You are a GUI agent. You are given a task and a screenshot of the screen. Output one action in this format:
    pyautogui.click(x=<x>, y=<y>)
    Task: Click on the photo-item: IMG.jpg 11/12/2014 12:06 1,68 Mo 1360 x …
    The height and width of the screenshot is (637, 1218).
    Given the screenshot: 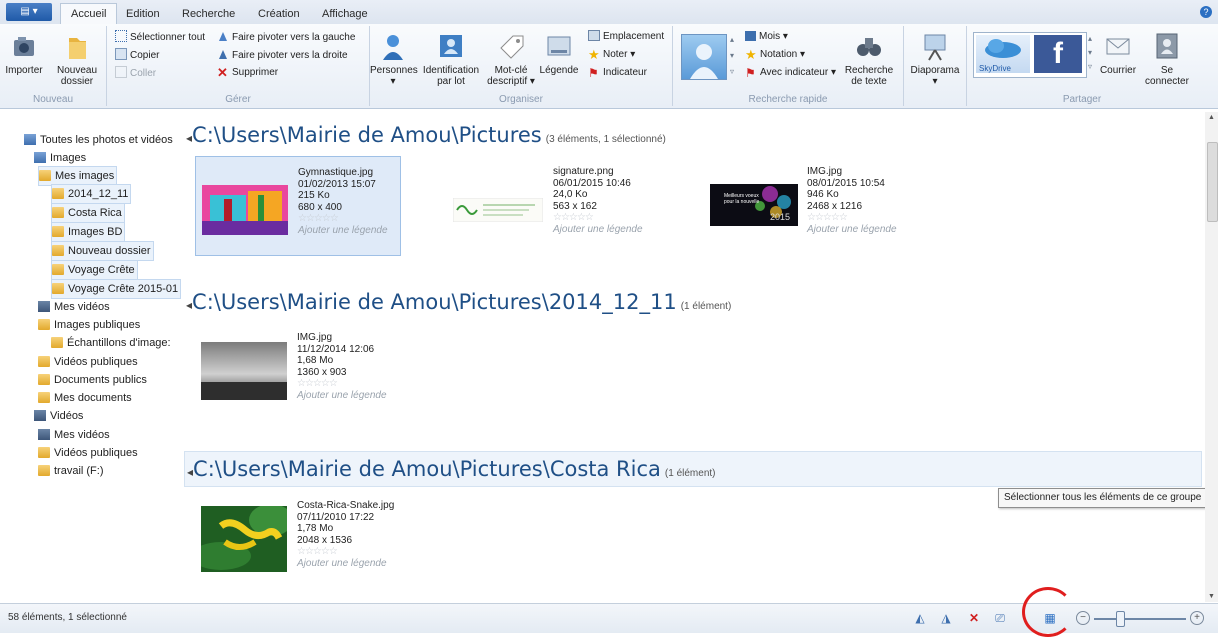 What is the action you would take?
    pyautogui.click(x=297, y=371)
    